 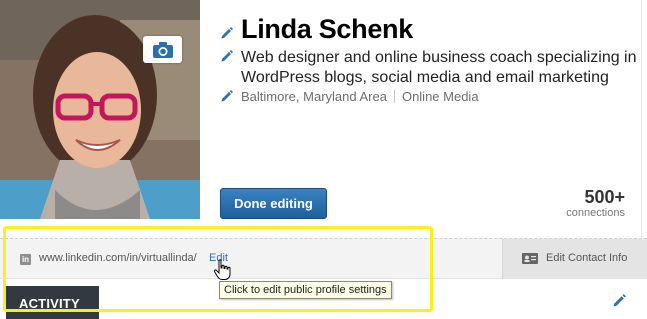 I want to click on edit-contact-info-button: Edit Contact Info, so click(x=574, y=259).